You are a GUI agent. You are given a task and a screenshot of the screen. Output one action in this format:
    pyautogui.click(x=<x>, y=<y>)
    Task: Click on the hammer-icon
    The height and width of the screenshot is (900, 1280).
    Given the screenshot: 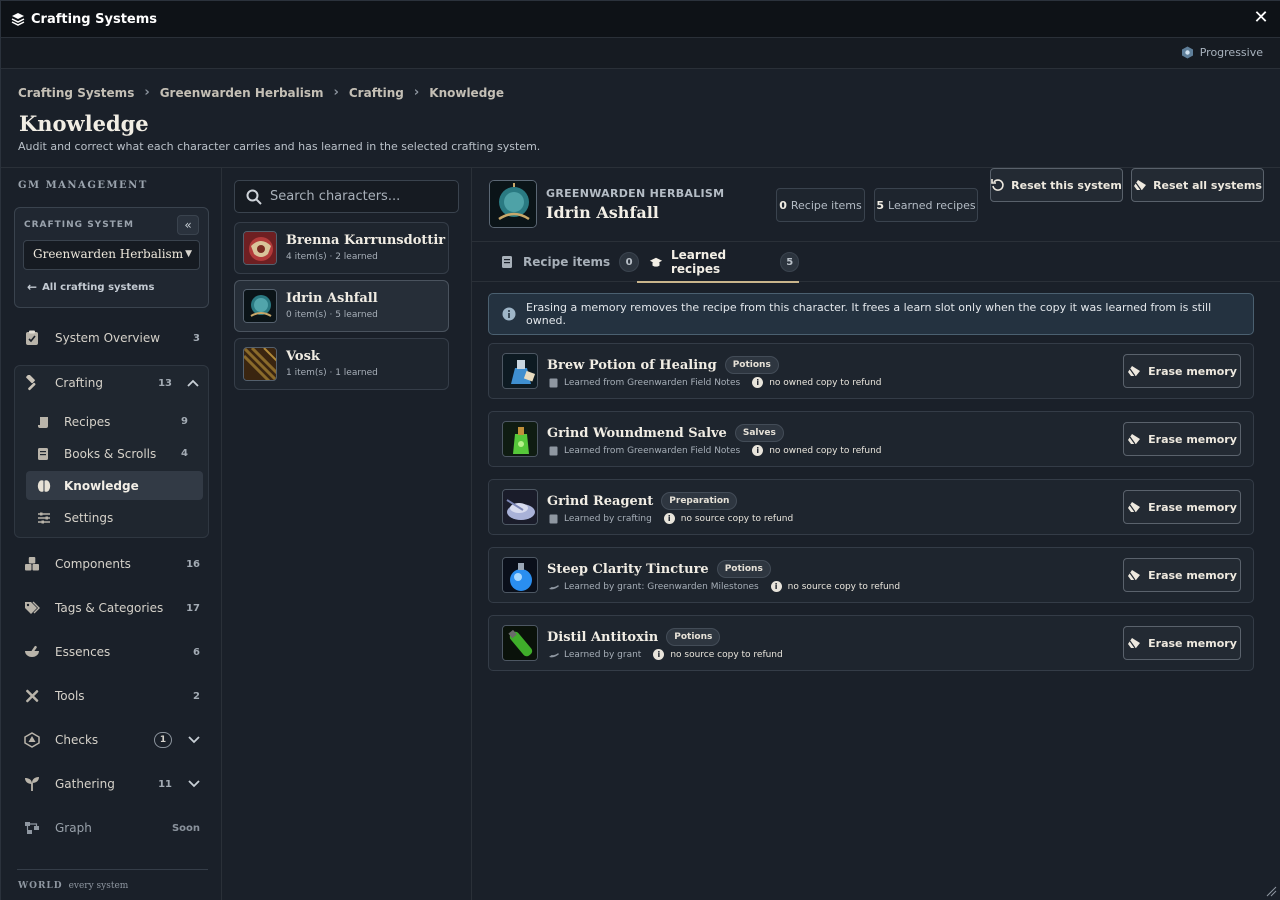 What is the action you would take?
    pyautogui.click(x=32, y=383)
    